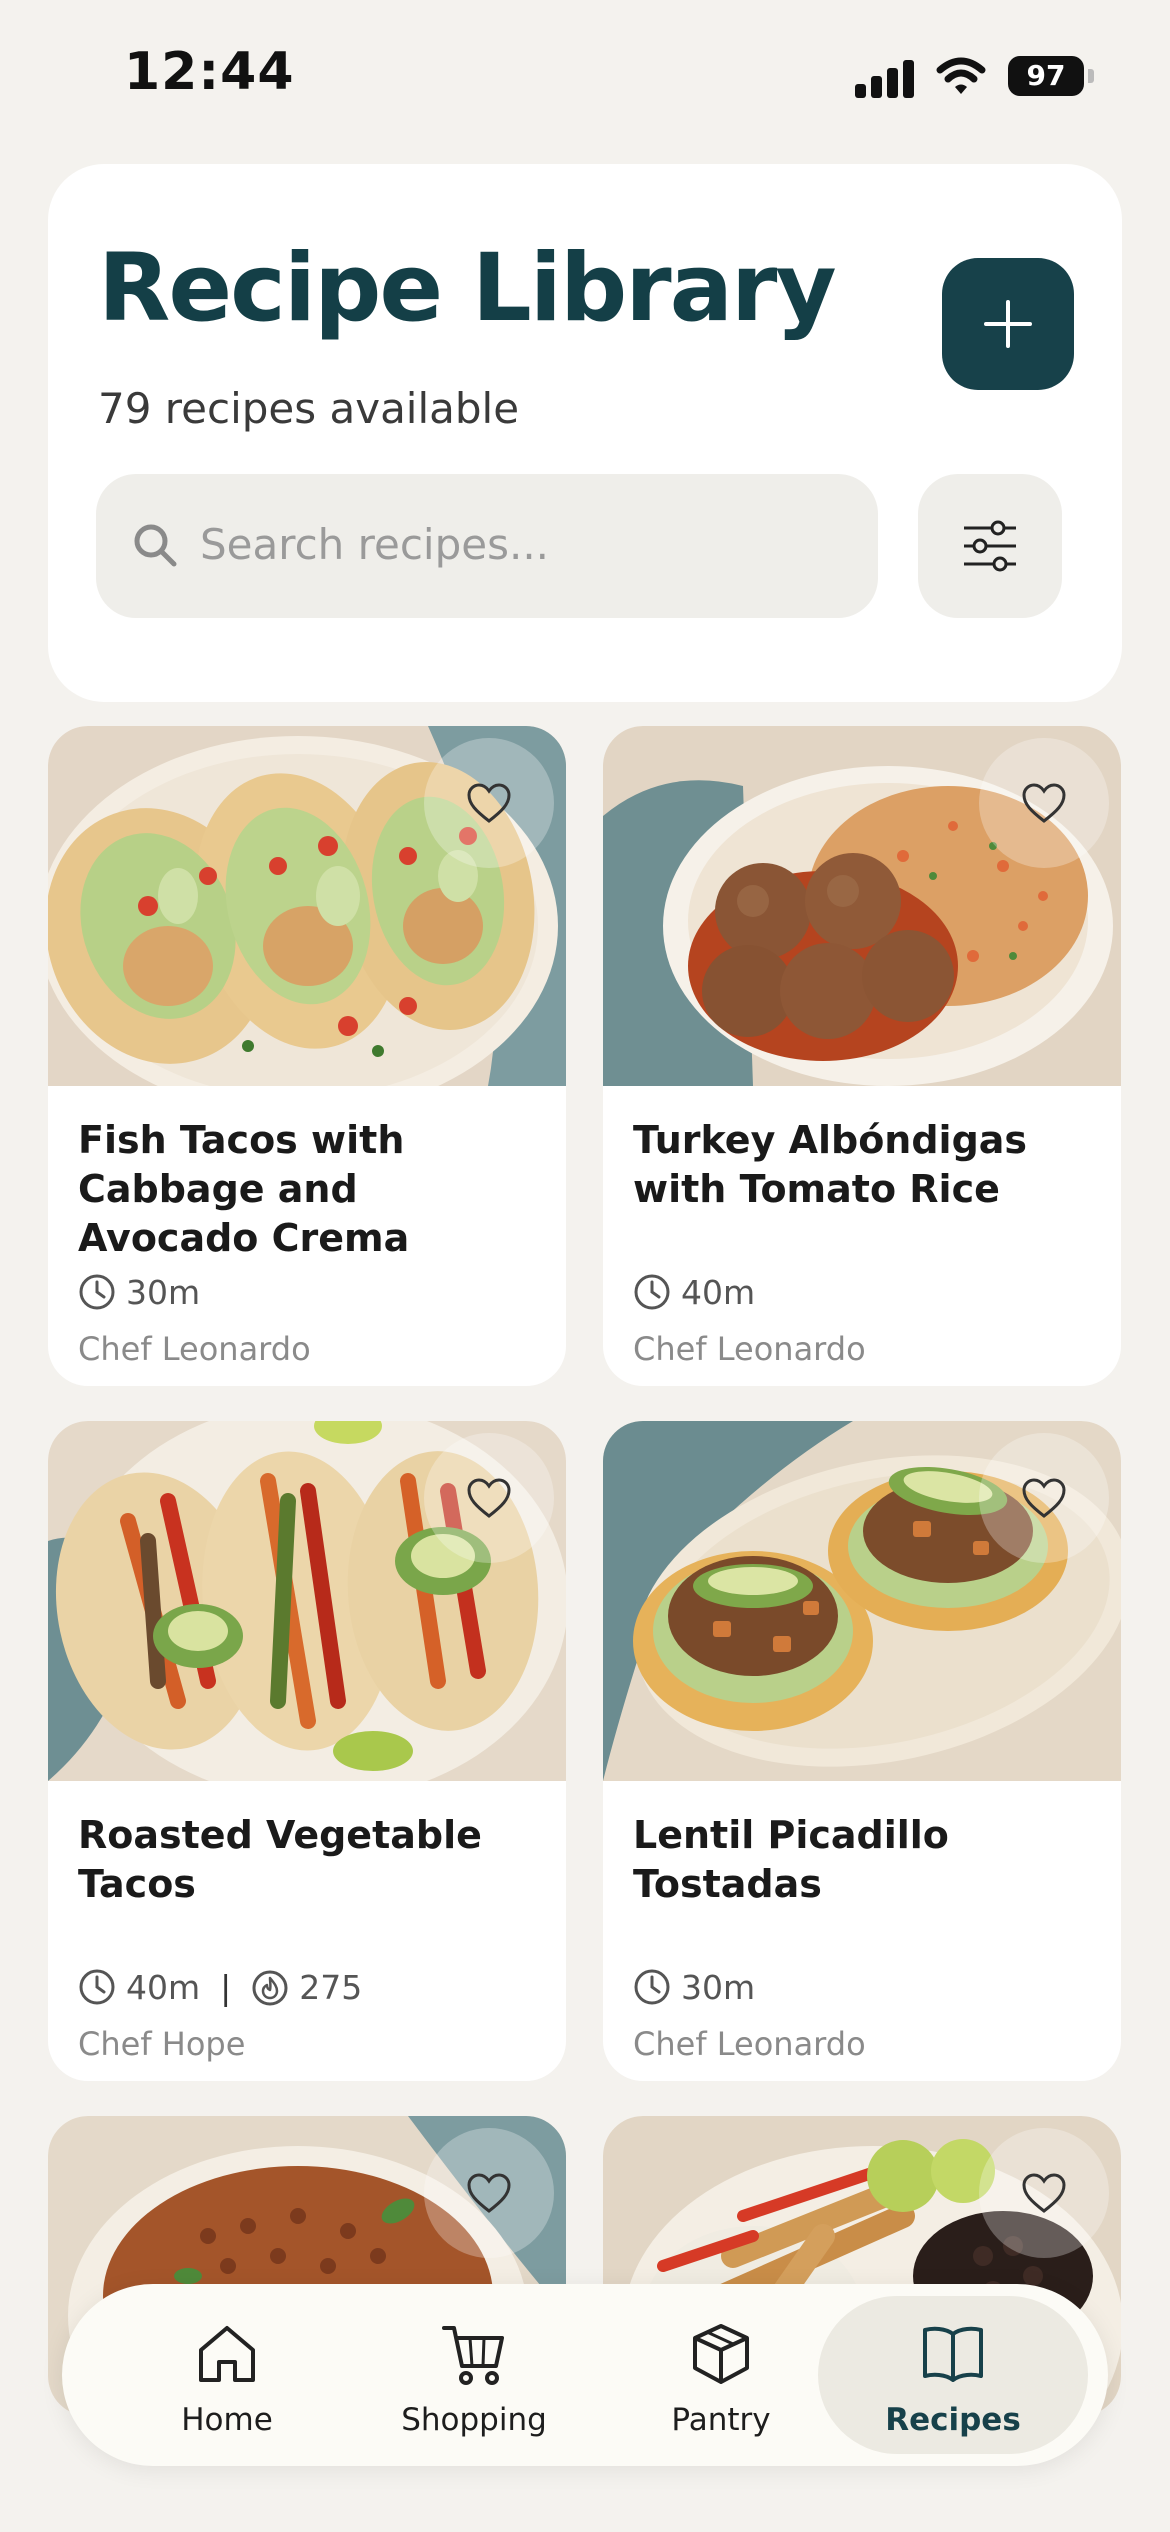 This screenshot has height=2532, width=1170. What do you see at coordinates (309, 408) in the screenshot?
I see `recipe-count: 79 recipes available` at bounding box center [309, 408].